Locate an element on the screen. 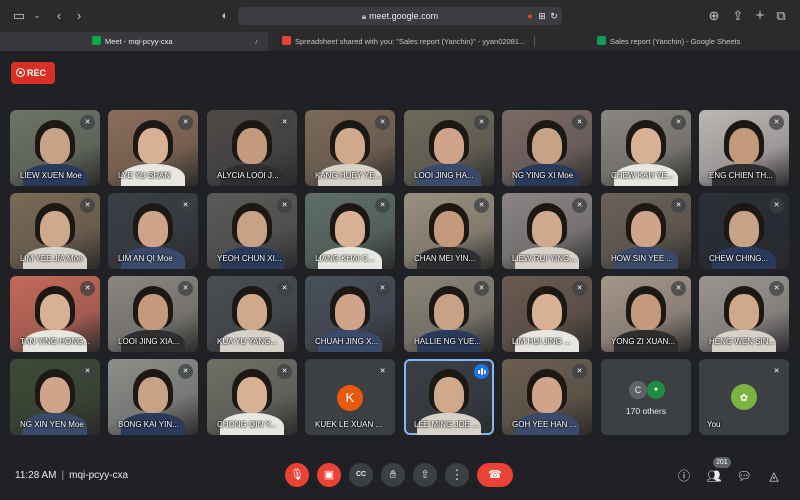  participant-avatar: K is located at coordinates (350, 398).